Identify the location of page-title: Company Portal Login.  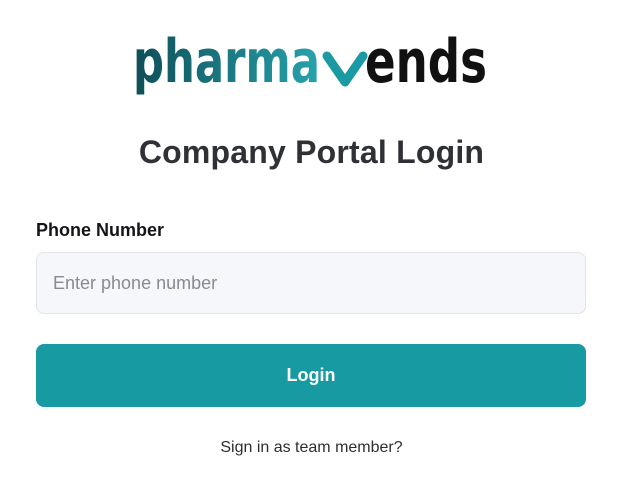
(311, 152).